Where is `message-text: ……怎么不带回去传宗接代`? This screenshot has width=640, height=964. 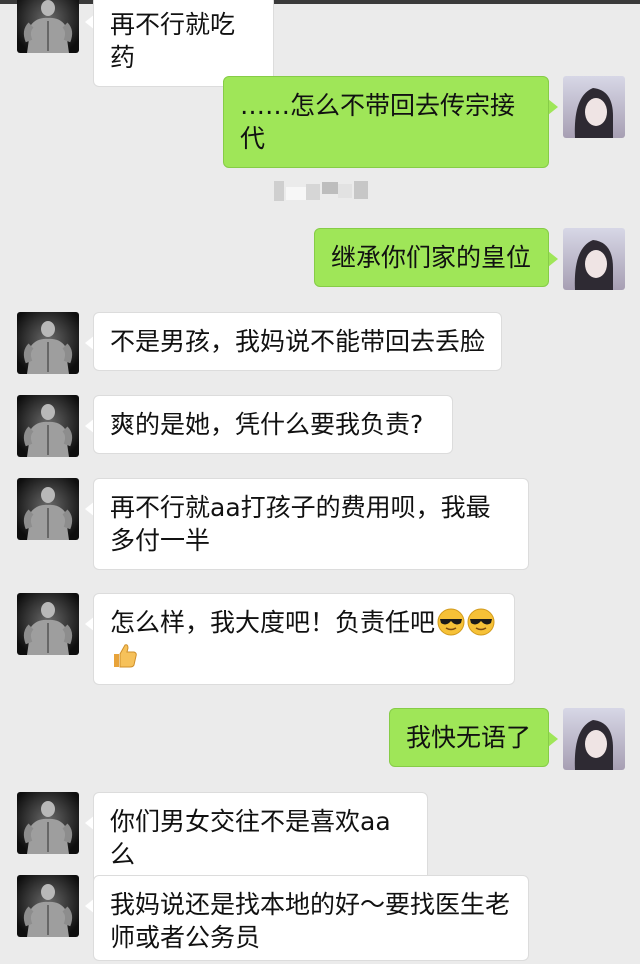 message-text: ……怎么不带回去传宗接代 is located at coordinates (378, 122).